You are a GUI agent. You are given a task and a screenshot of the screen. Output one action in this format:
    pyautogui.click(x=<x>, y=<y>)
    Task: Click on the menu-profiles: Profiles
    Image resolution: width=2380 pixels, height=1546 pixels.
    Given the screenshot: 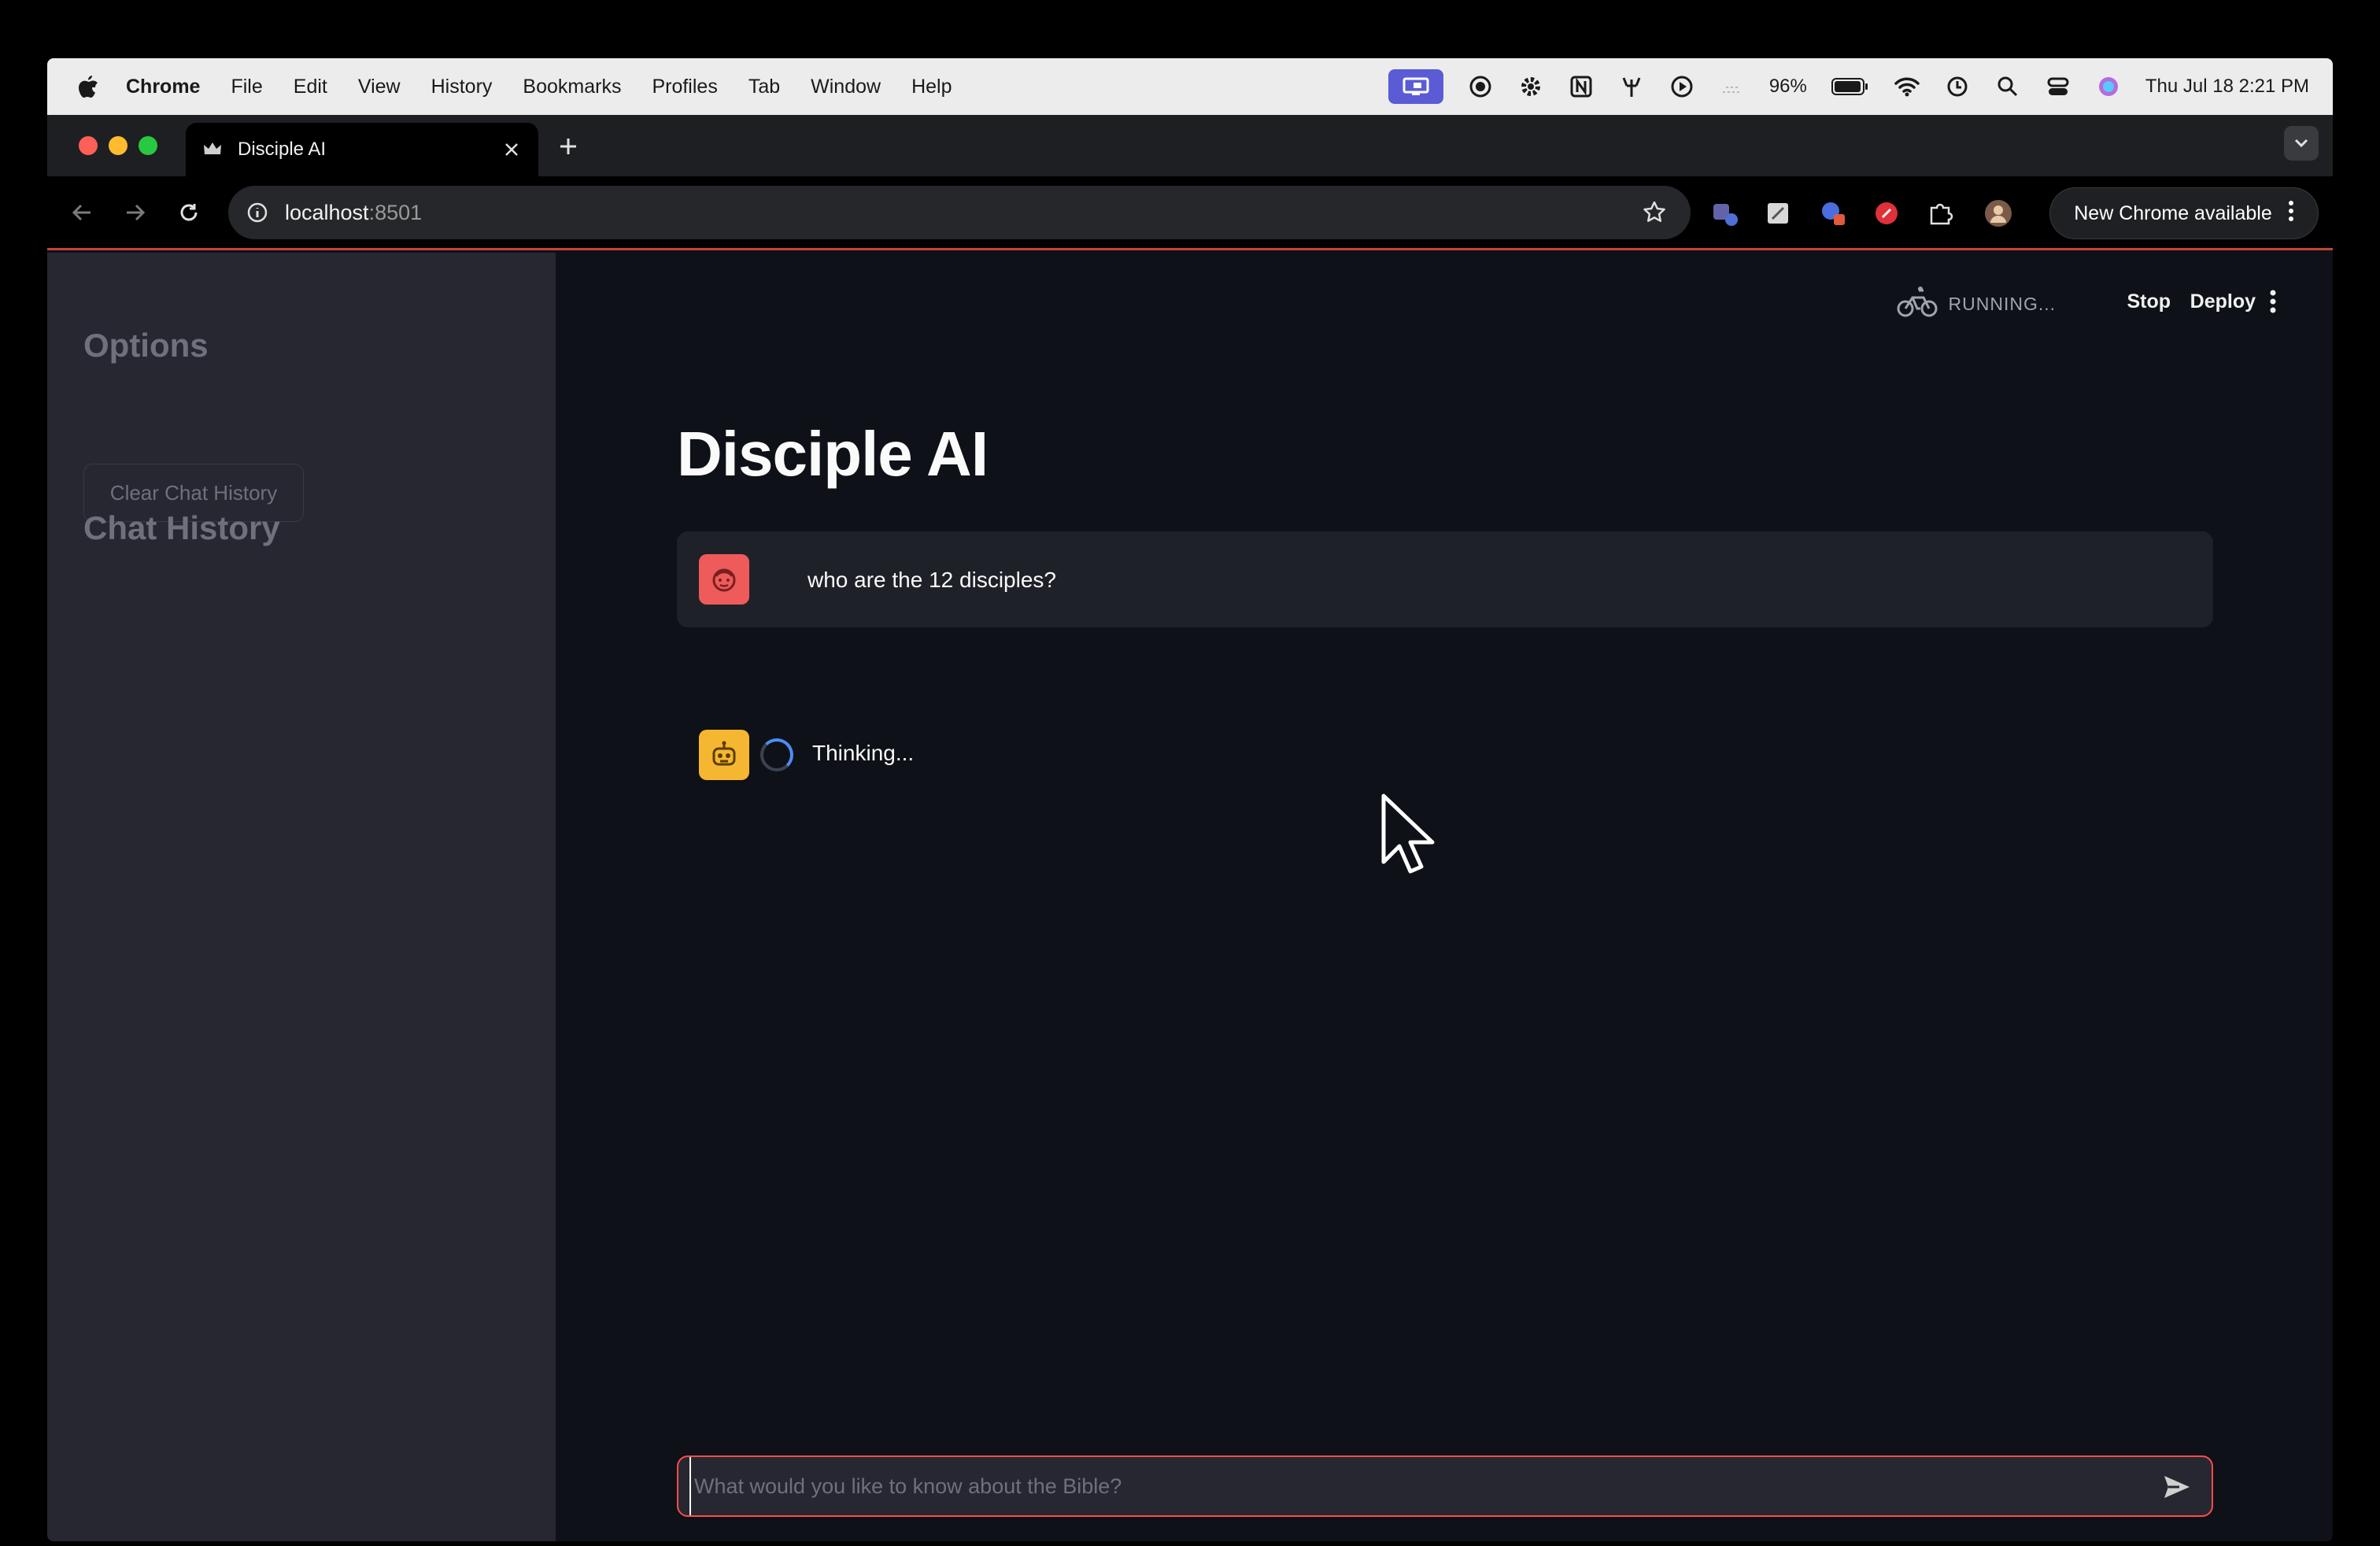 What is the action you would take?
    pyautogui.click(x=684, y=87)
    